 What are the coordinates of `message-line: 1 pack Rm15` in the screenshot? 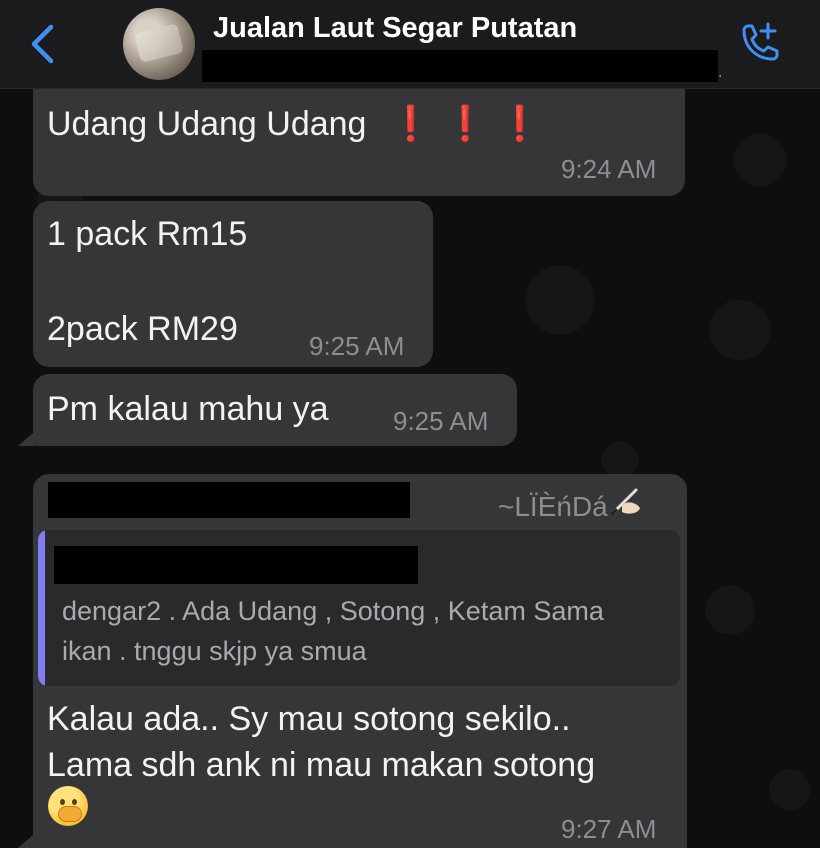 It's located at (147, 234).